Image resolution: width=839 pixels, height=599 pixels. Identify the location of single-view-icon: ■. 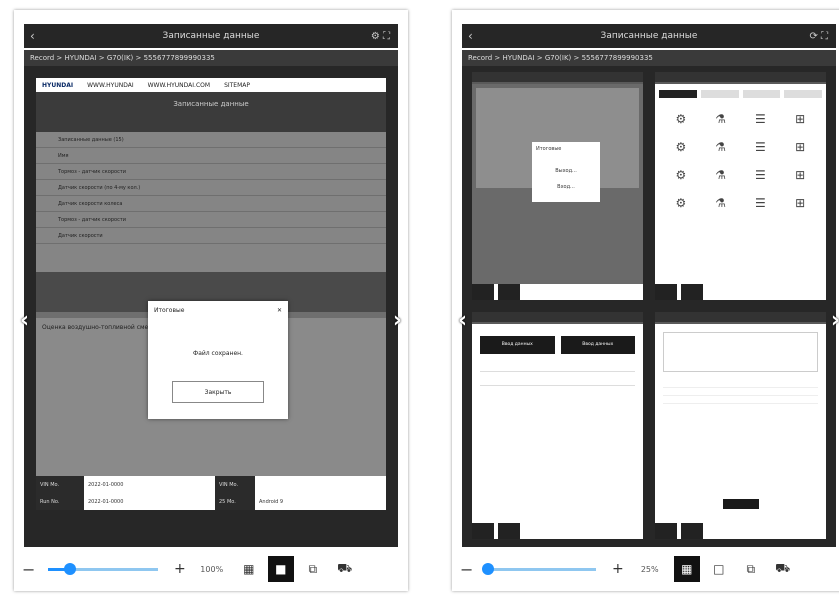
(280, 569).